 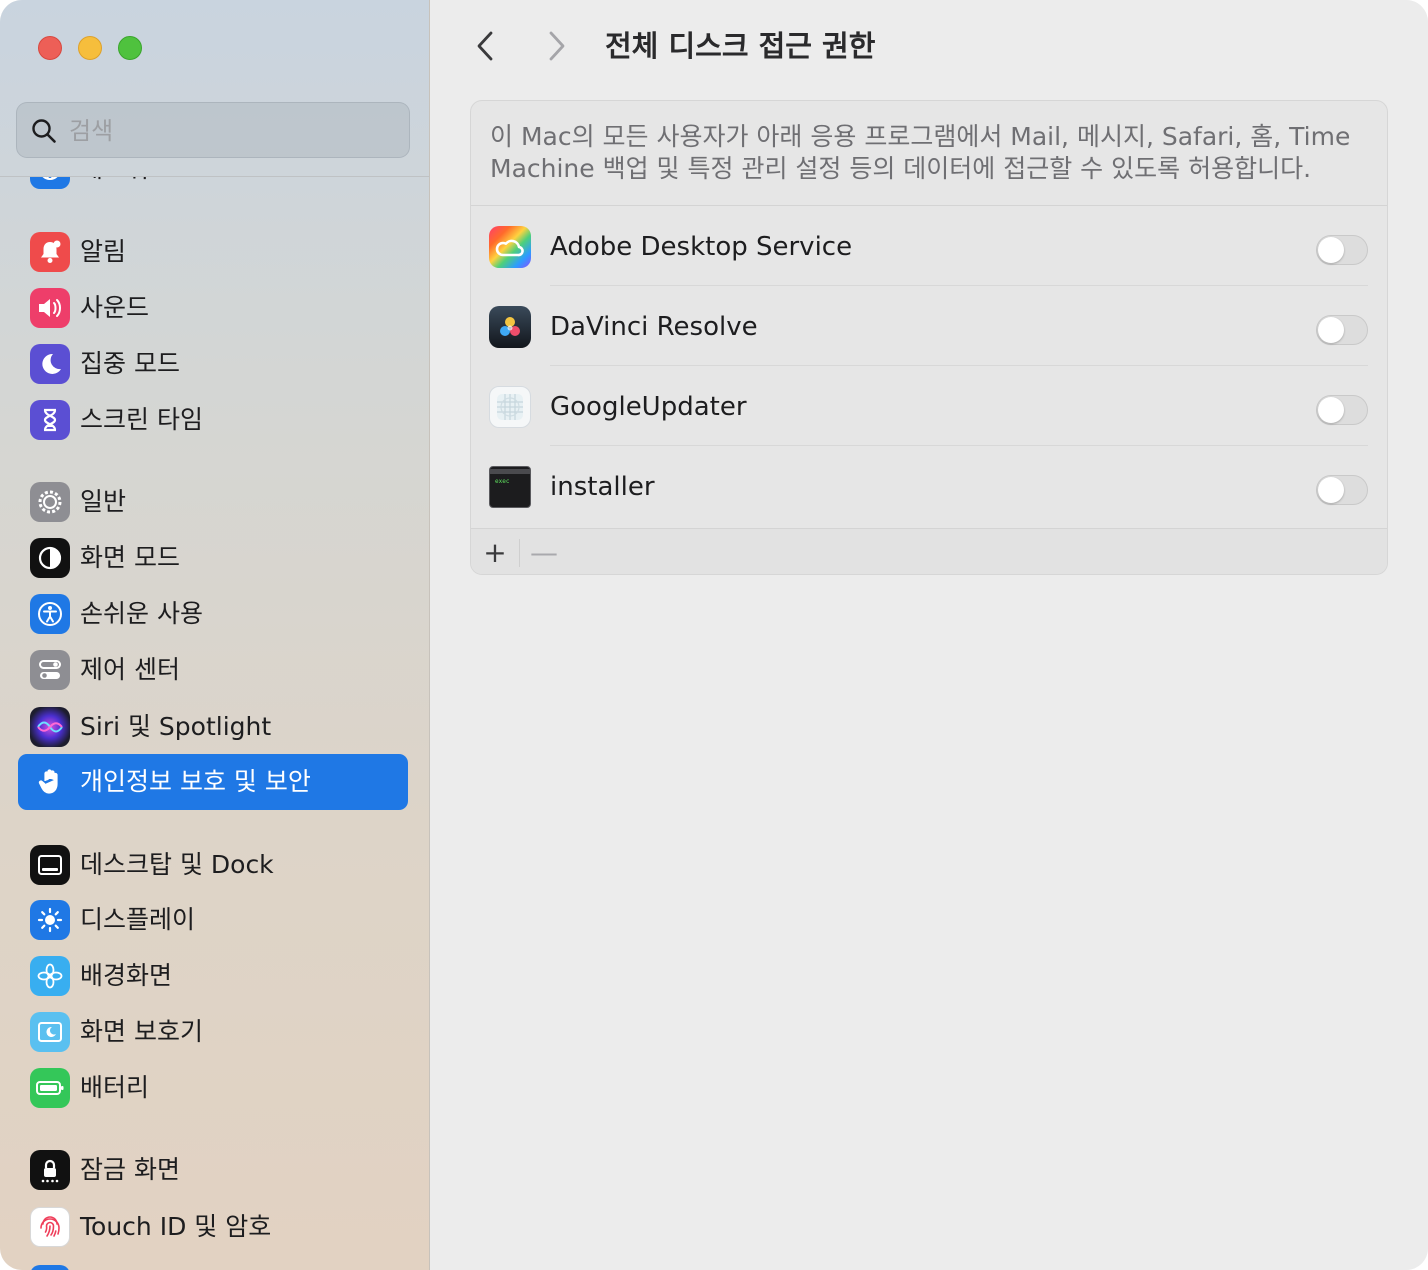 What do you see at coordinates (138, 919) in the screenshot?
I see `sidebar-item-label: 디스플레이` at bounding box center [138, 919].